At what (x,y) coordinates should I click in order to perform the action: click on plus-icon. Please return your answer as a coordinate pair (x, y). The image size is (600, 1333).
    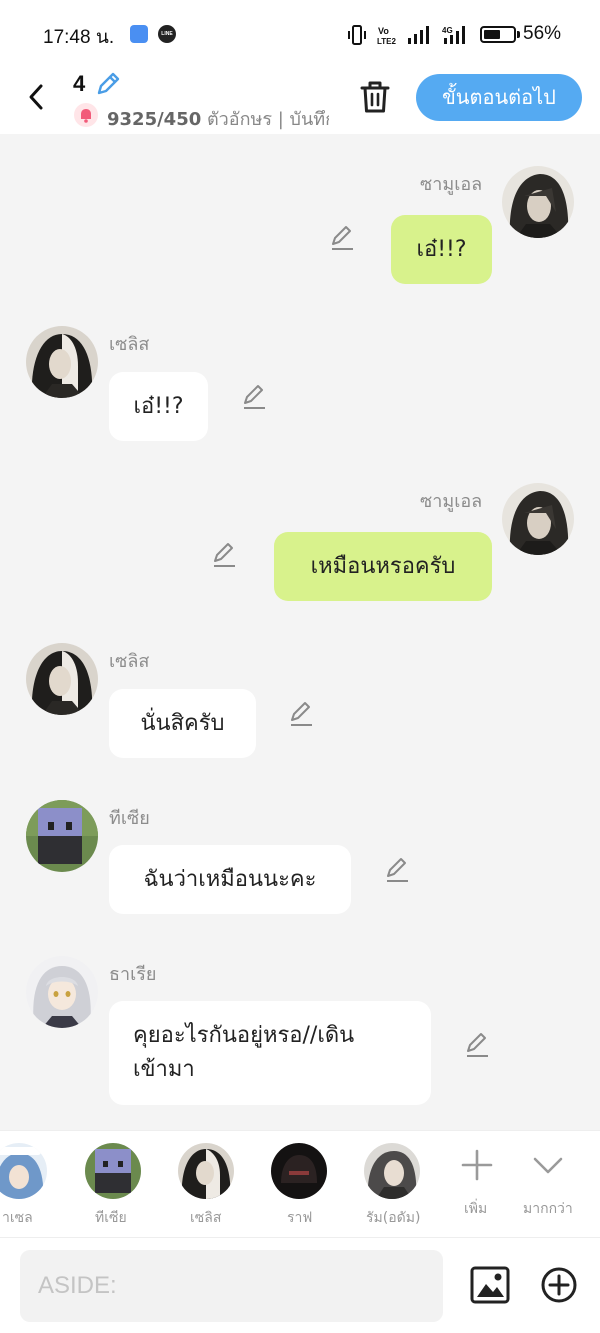
    Looking at the image, I should click on (477, 1165).